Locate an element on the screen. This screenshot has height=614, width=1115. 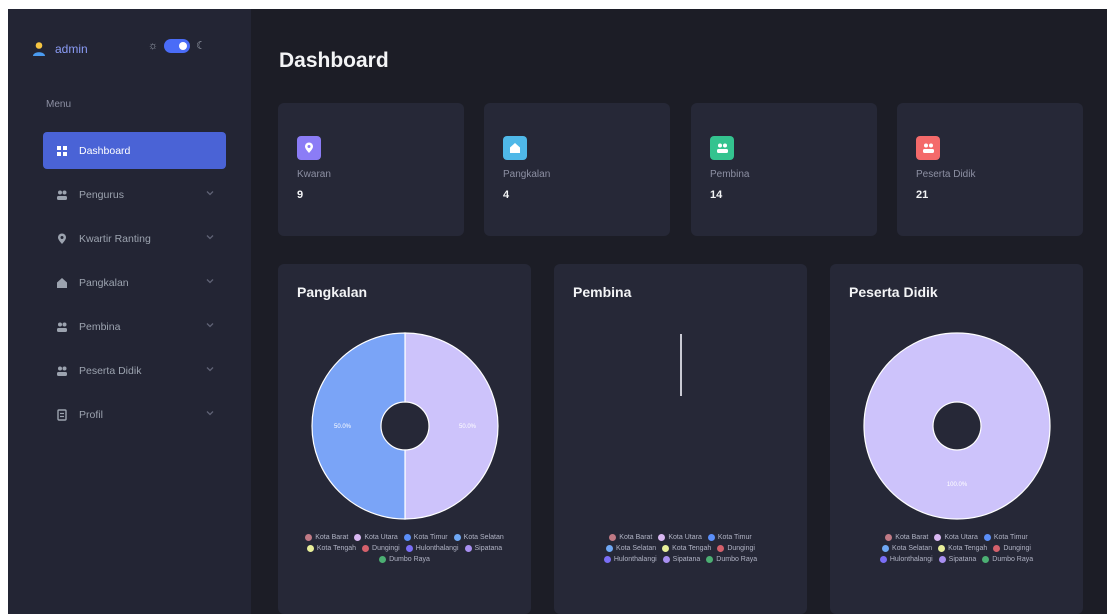
sidebar-item-label: Kwartir Ranting is located at coordinates (115, 238).